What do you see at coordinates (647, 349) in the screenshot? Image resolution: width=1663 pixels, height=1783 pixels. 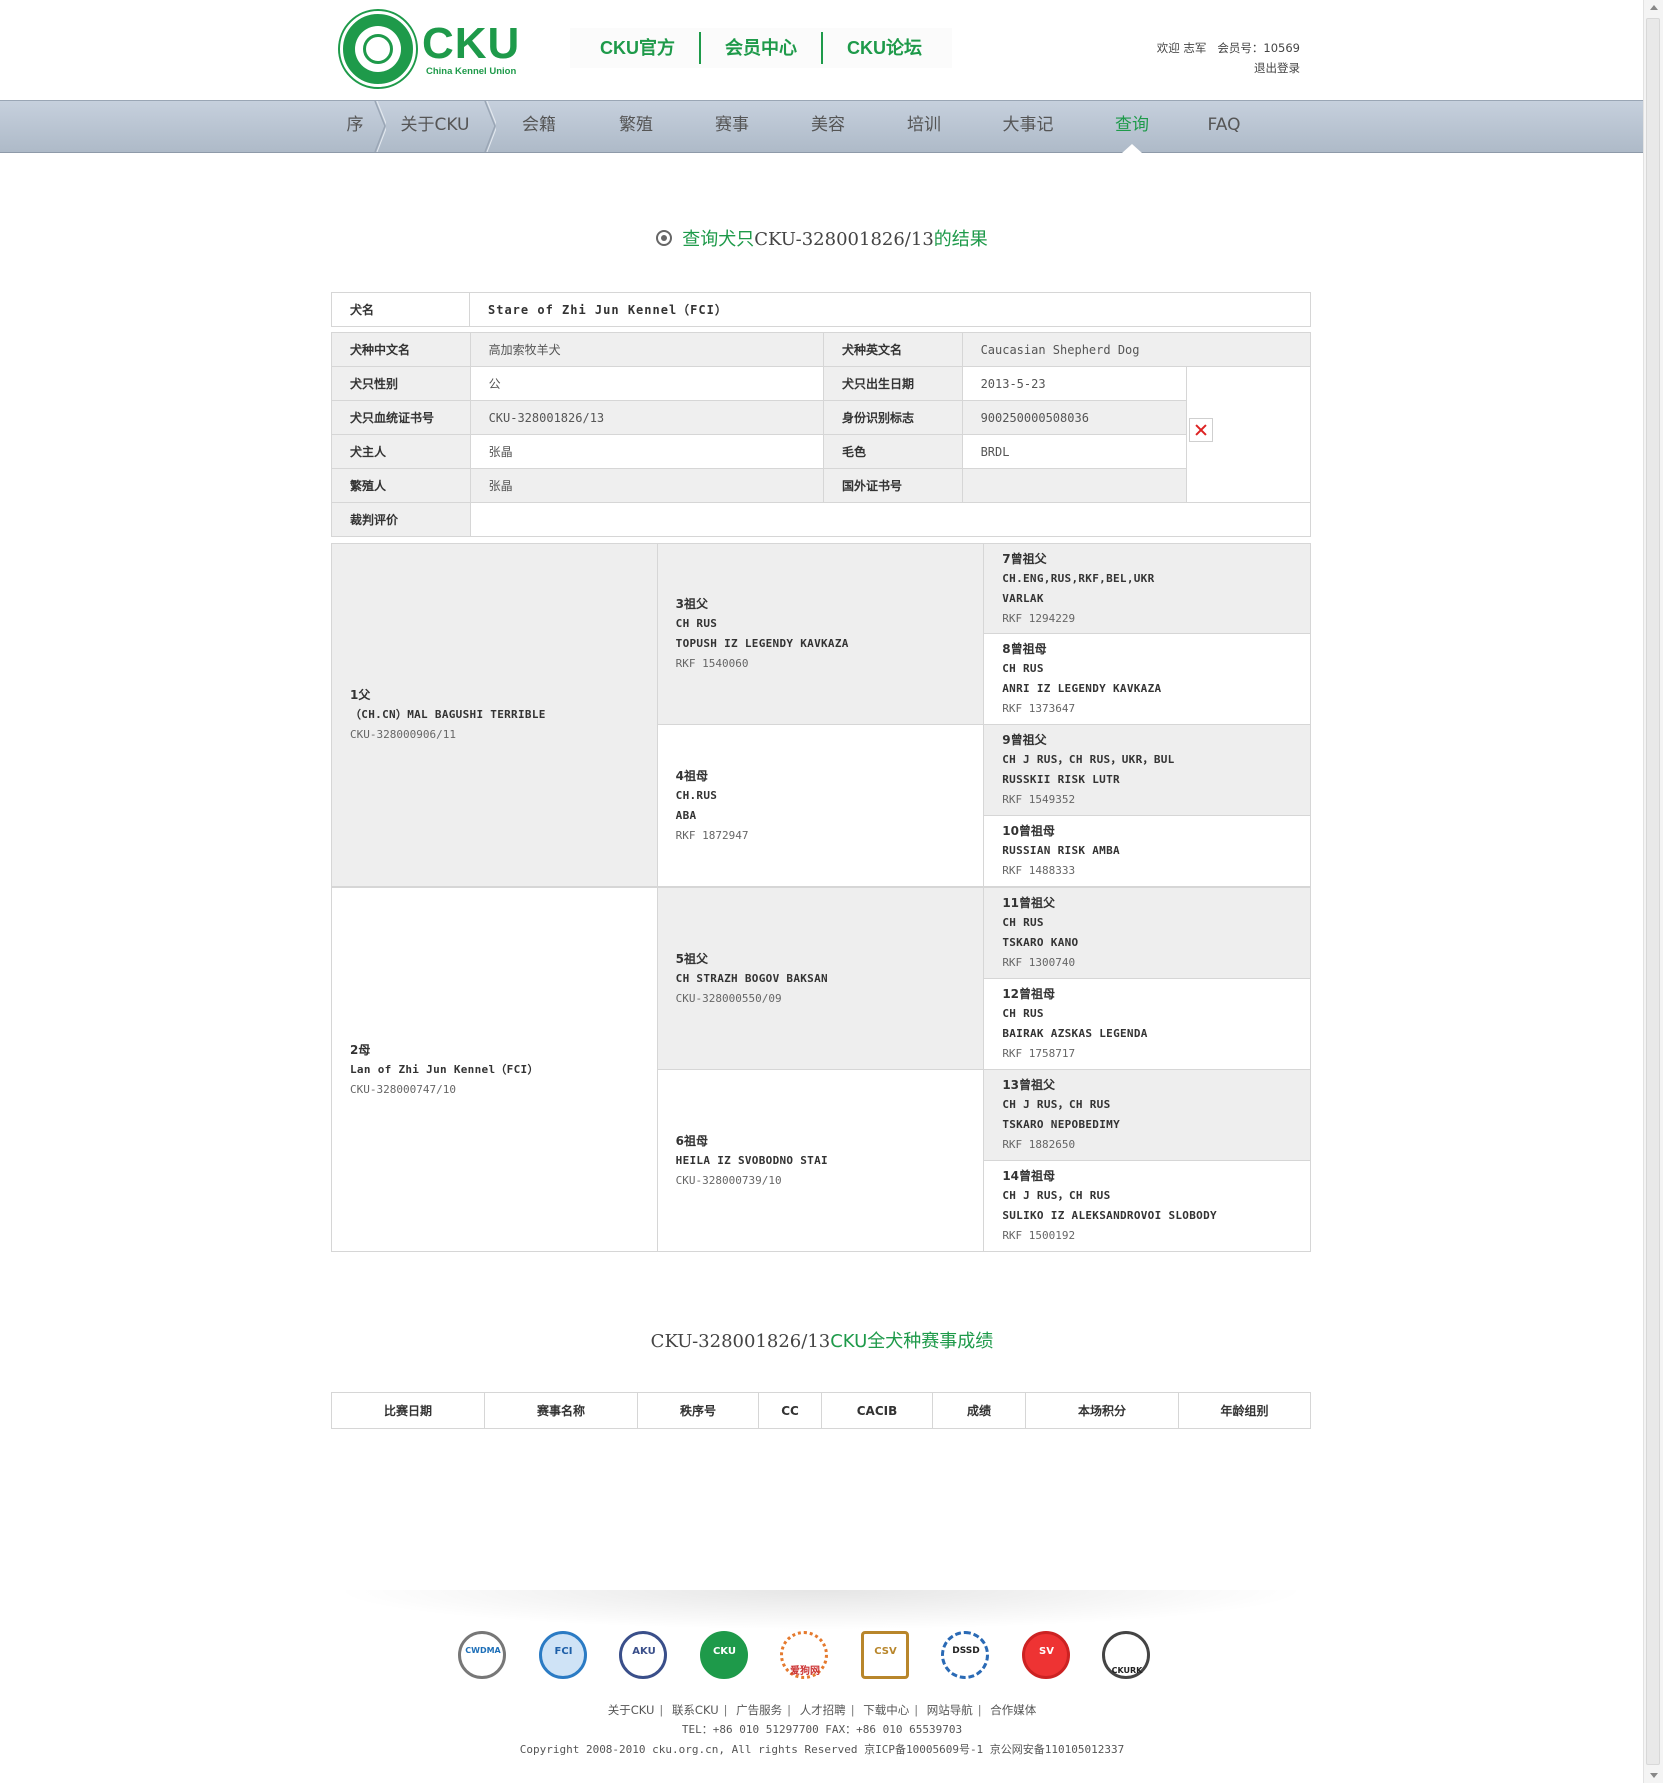 I see `breed-cn-value: 高加索牧羊犬` at bounding box center [647, 349].